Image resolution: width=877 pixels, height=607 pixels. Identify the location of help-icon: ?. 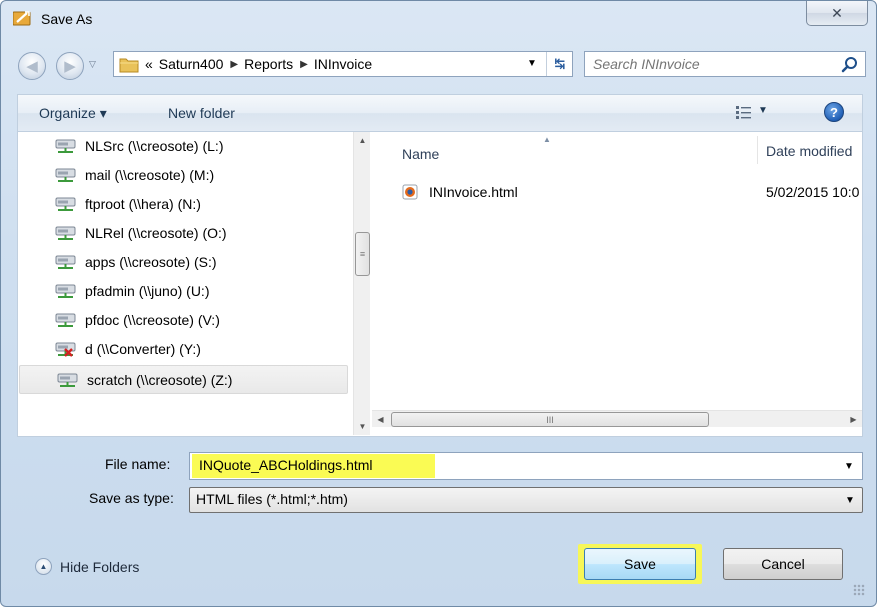
(834, 112).